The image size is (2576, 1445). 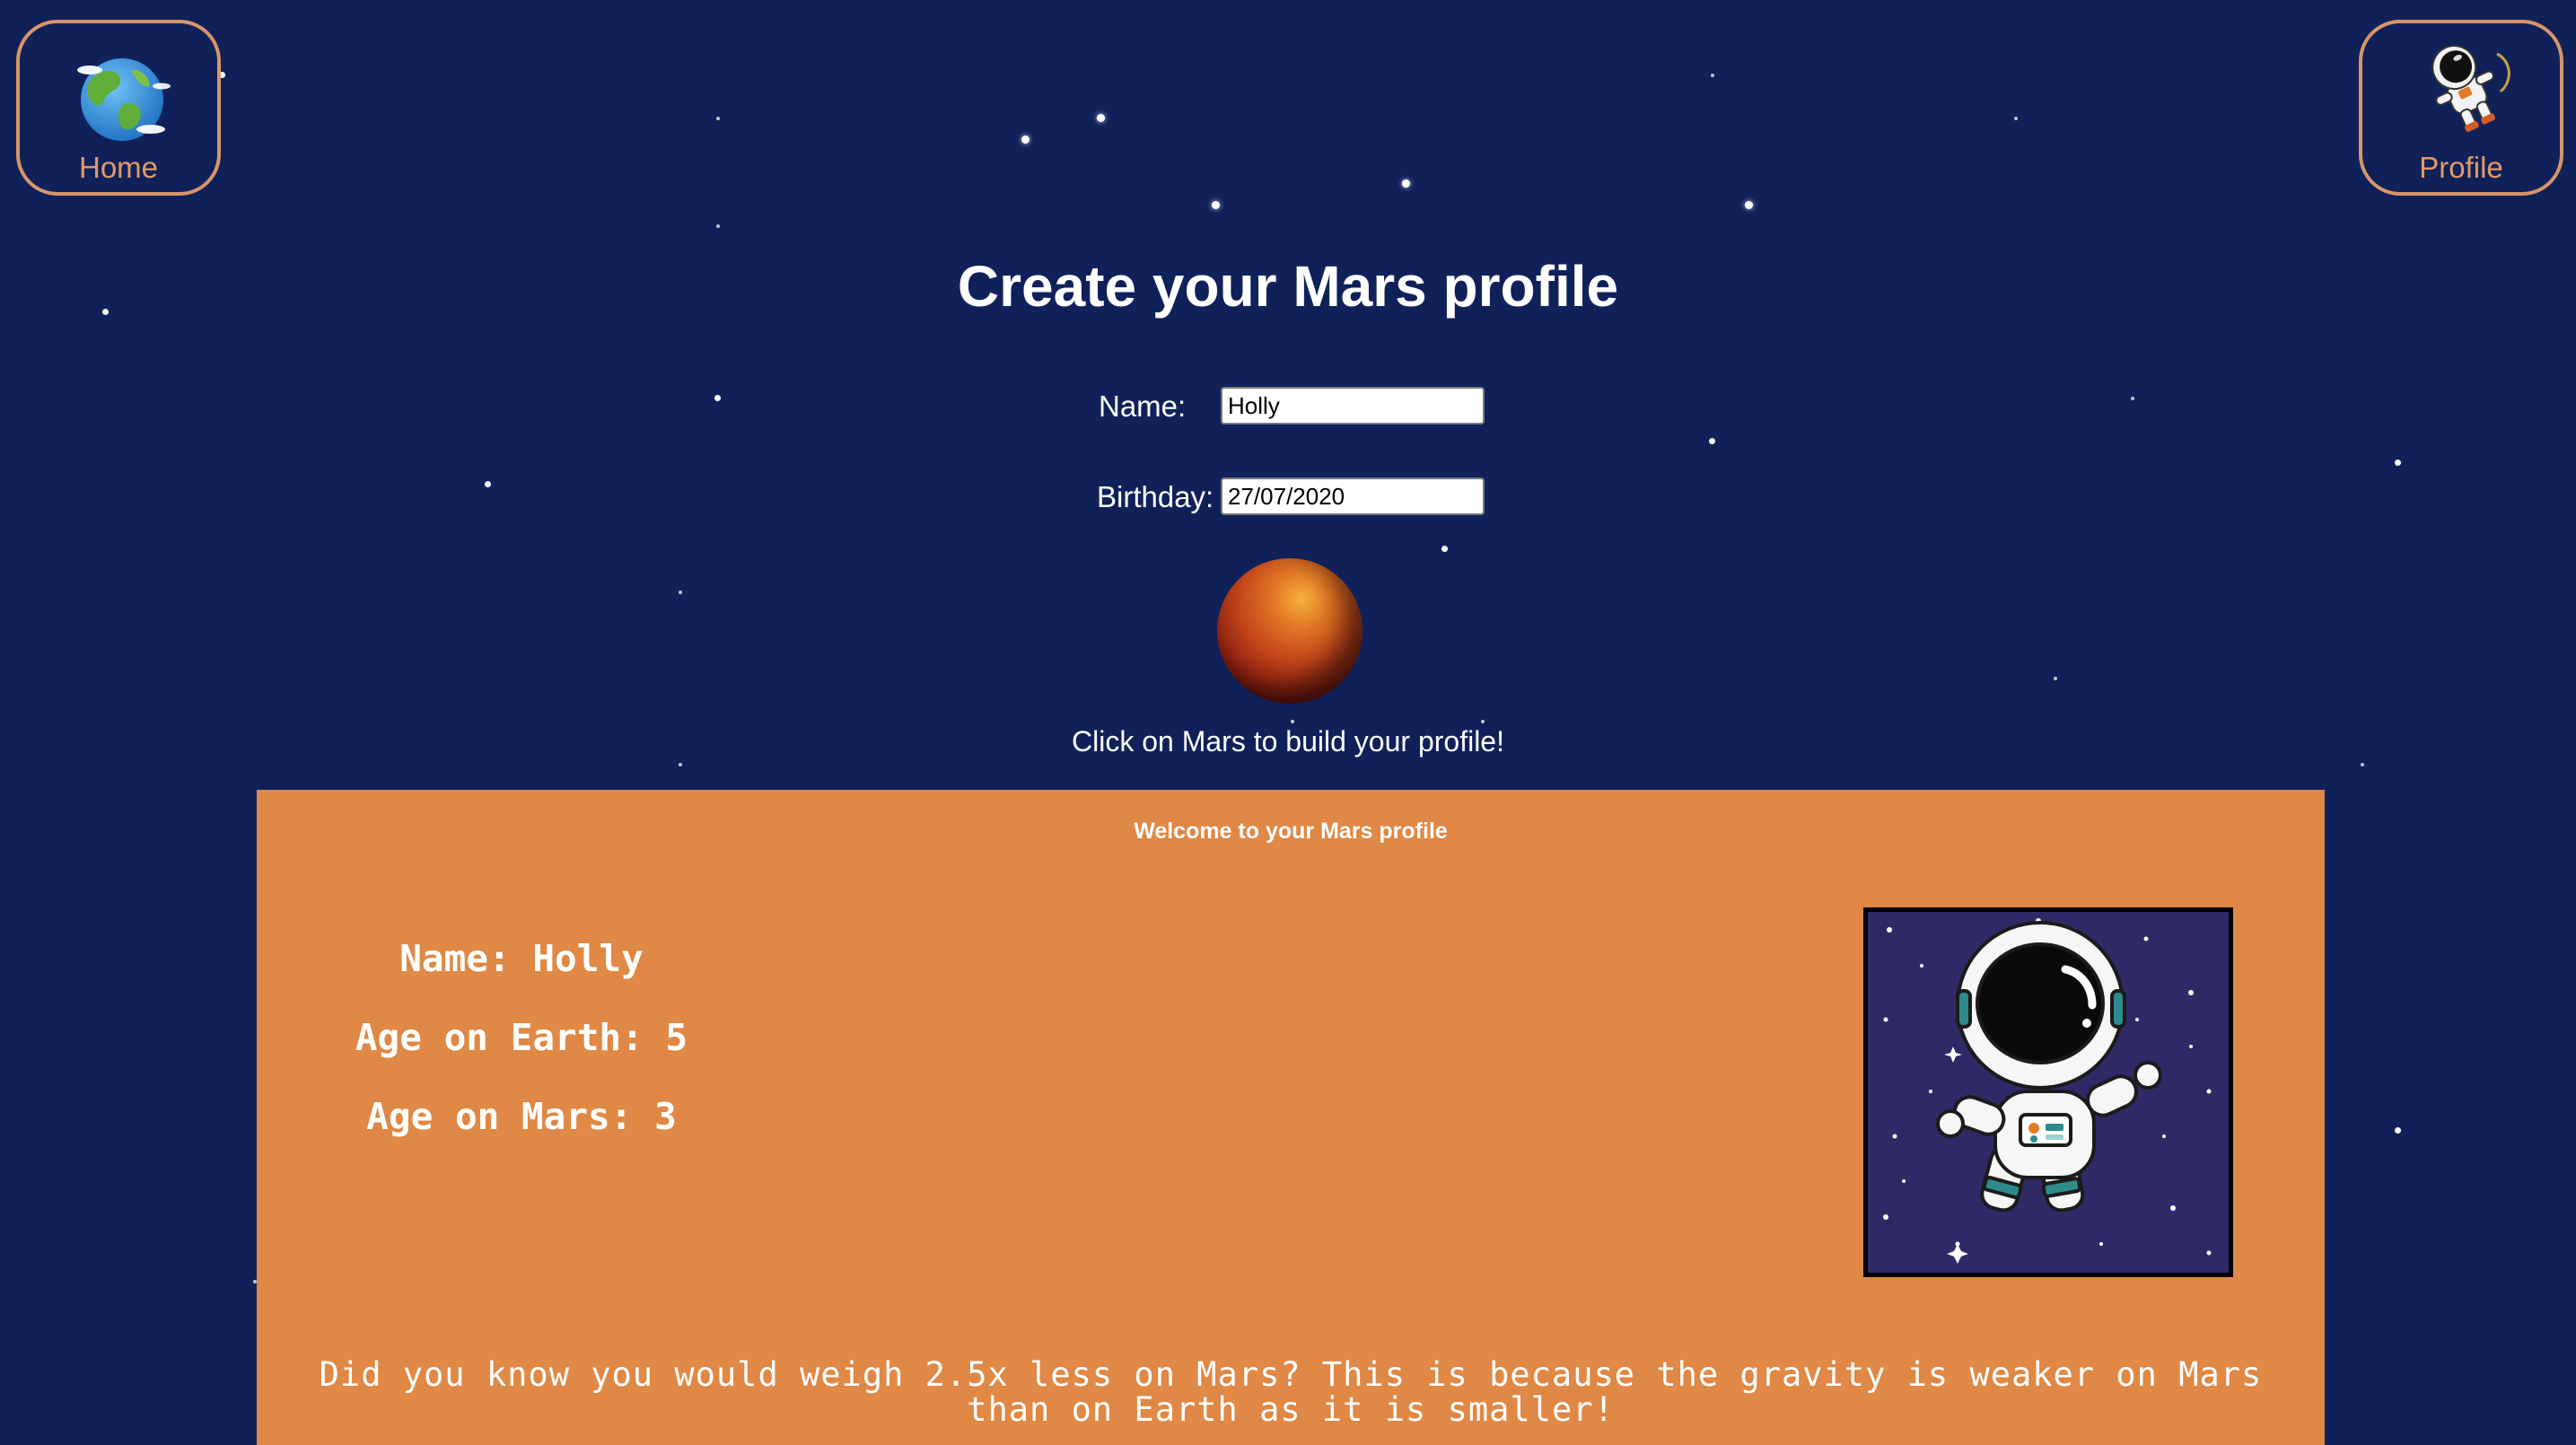 I want to click on mars-planet-button, so click(x=1289, y=631).